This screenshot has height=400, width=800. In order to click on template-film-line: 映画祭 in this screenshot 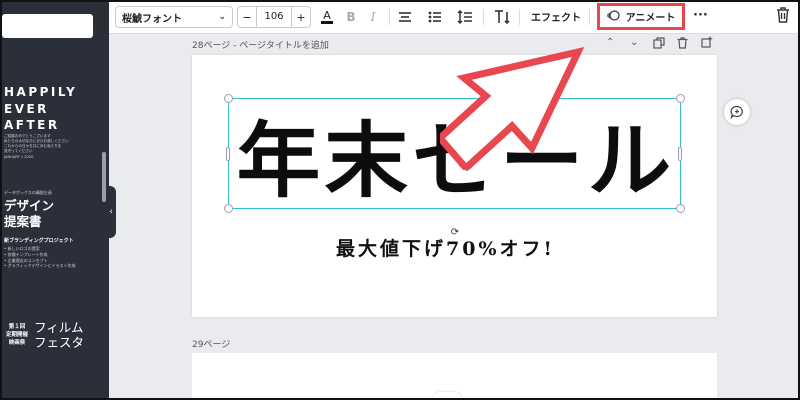, I will do `click(17, 343)`.